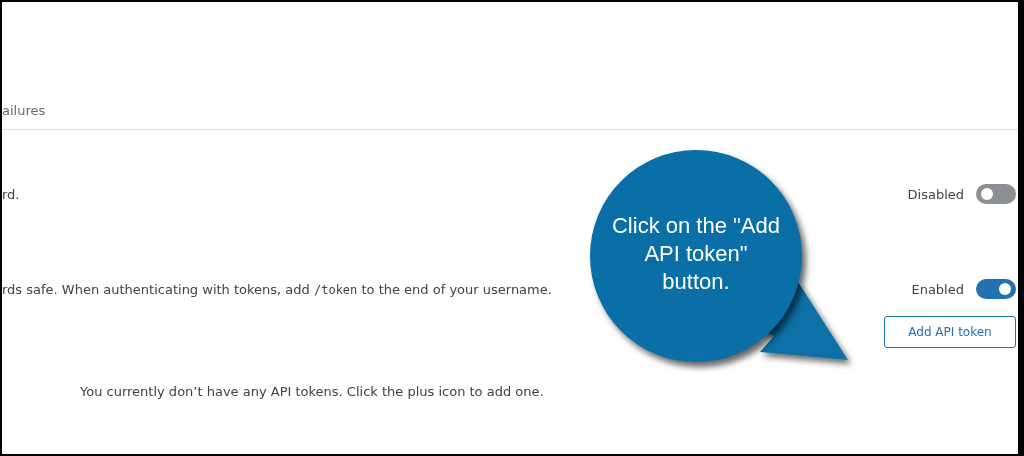  Describe the element at coordinates (312, 391) in the screenshot. I see `empty-message: You currently don’t have any API tokens. Click the plus icon to add one.` at that location.